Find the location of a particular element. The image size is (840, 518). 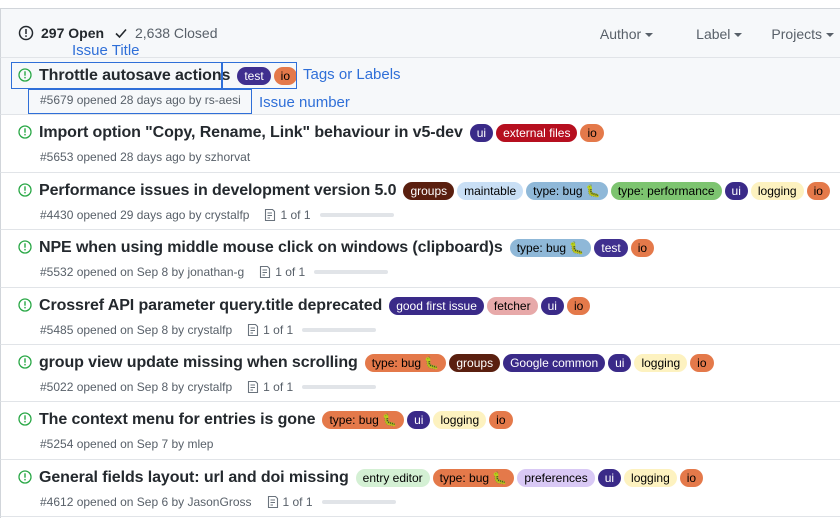

issue-label: preferences is located at coordinates (556, 477).